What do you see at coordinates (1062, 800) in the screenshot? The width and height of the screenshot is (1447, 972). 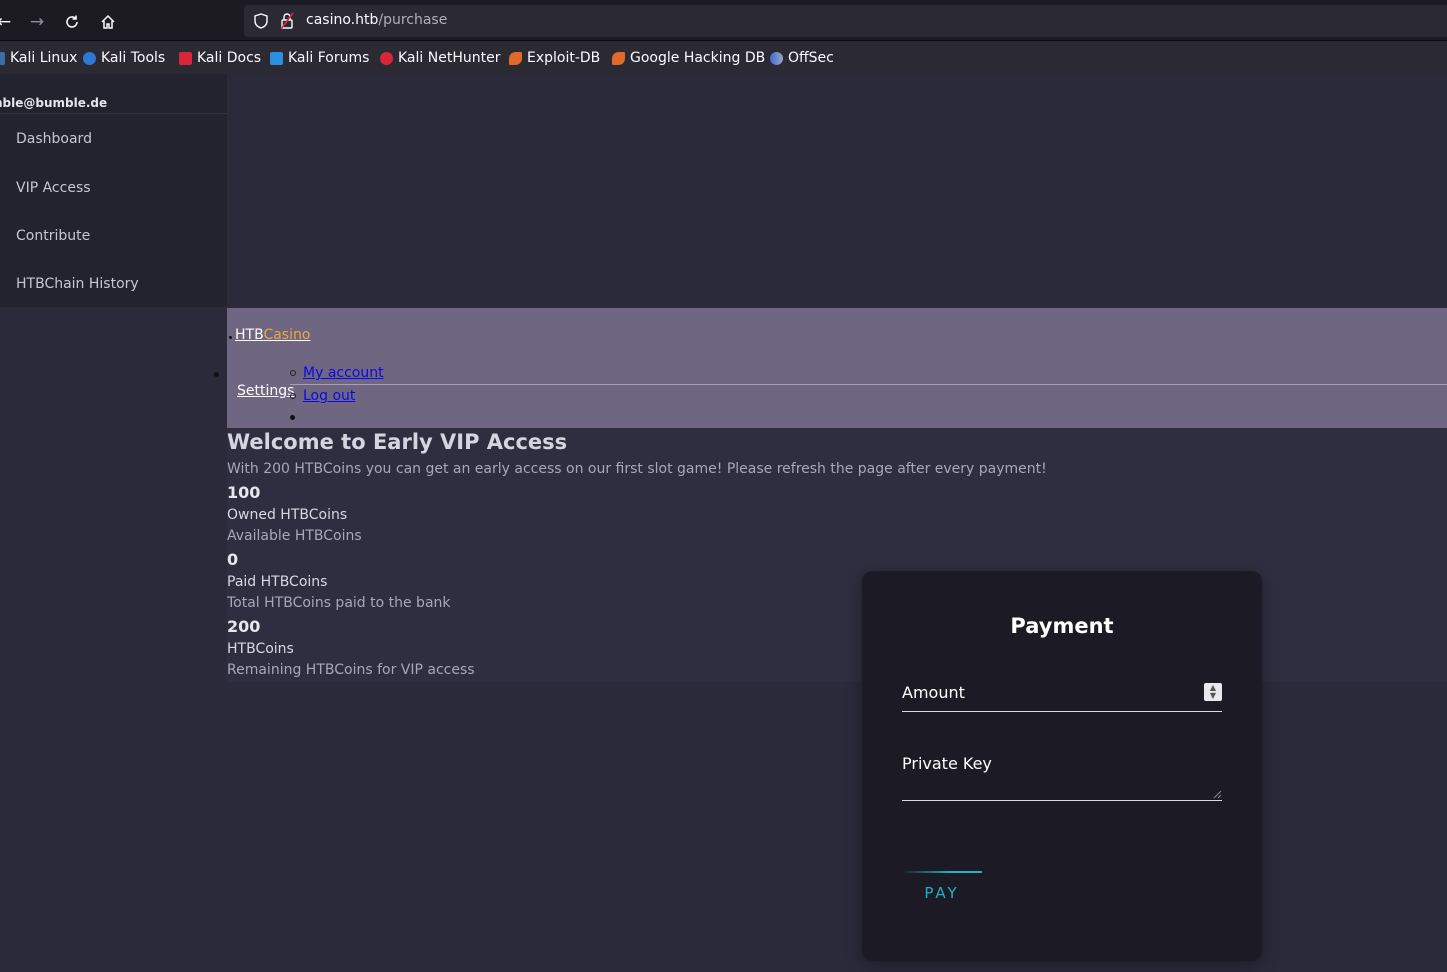 I see `private-key-underline` at bounding box center [1062, 800].